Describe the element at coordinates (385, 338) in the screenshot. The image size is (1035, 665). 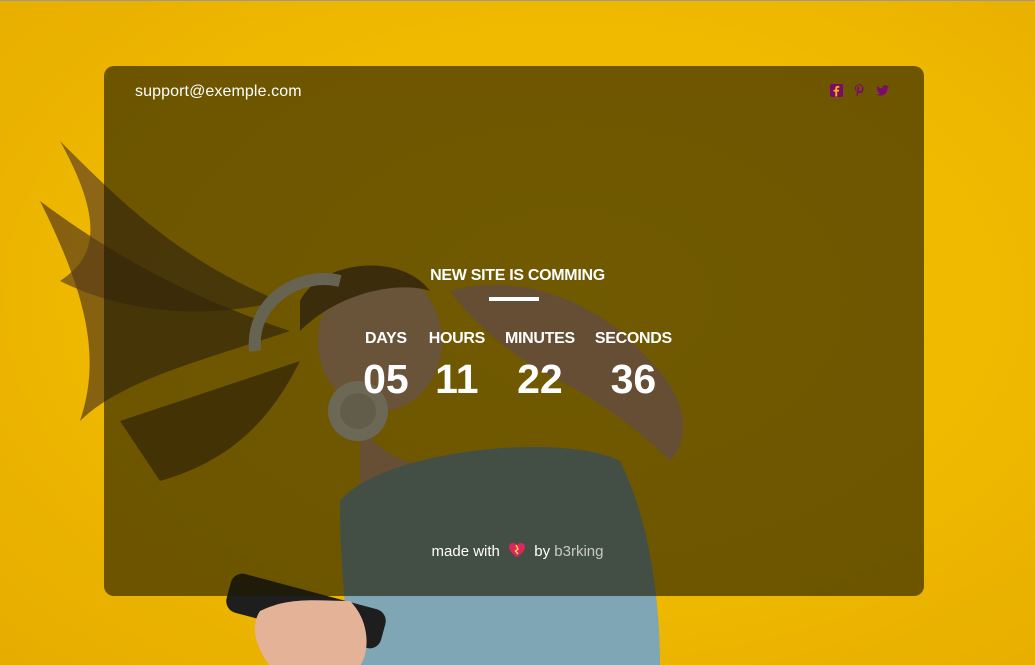
I see `days-label: DAYS` at that location.